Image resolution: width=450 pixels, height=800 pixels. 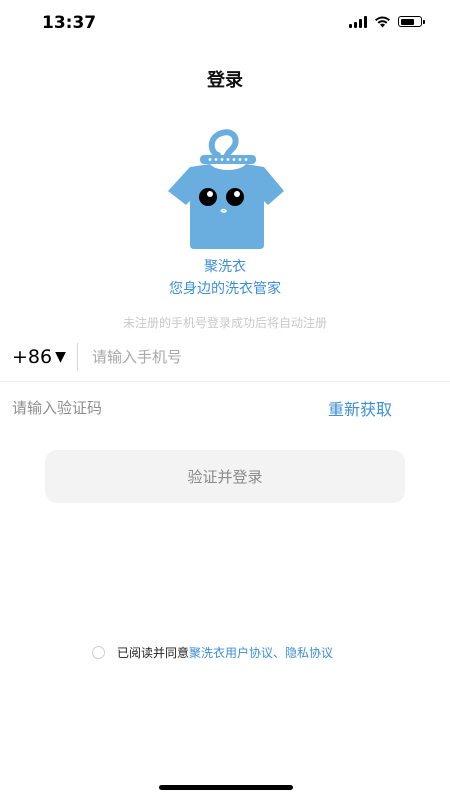 I want to click on brand-slogan: 您身边的洗衣管家, so click(x=225, y=289).